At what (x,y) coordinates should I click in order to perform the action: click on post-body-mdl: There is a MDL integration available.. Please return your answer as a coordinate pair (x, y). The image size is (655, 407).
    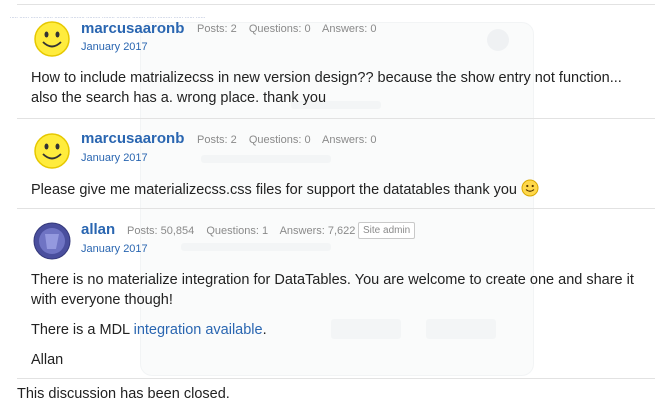
    Looking at the image, I should click on (340, 330).